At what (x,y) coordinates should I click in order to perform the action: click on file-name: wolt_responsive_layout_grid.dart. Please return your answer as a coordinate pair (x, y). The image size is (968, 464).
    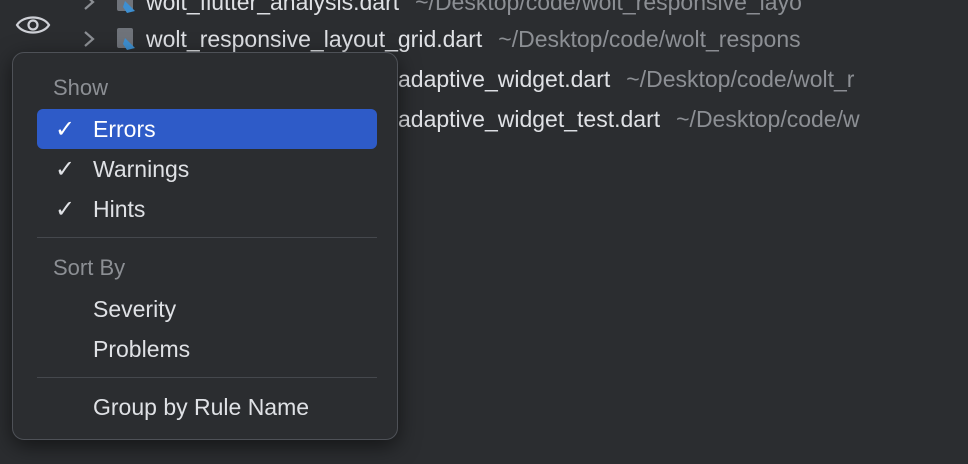
    Looking at the image, I should click on (314, 38).